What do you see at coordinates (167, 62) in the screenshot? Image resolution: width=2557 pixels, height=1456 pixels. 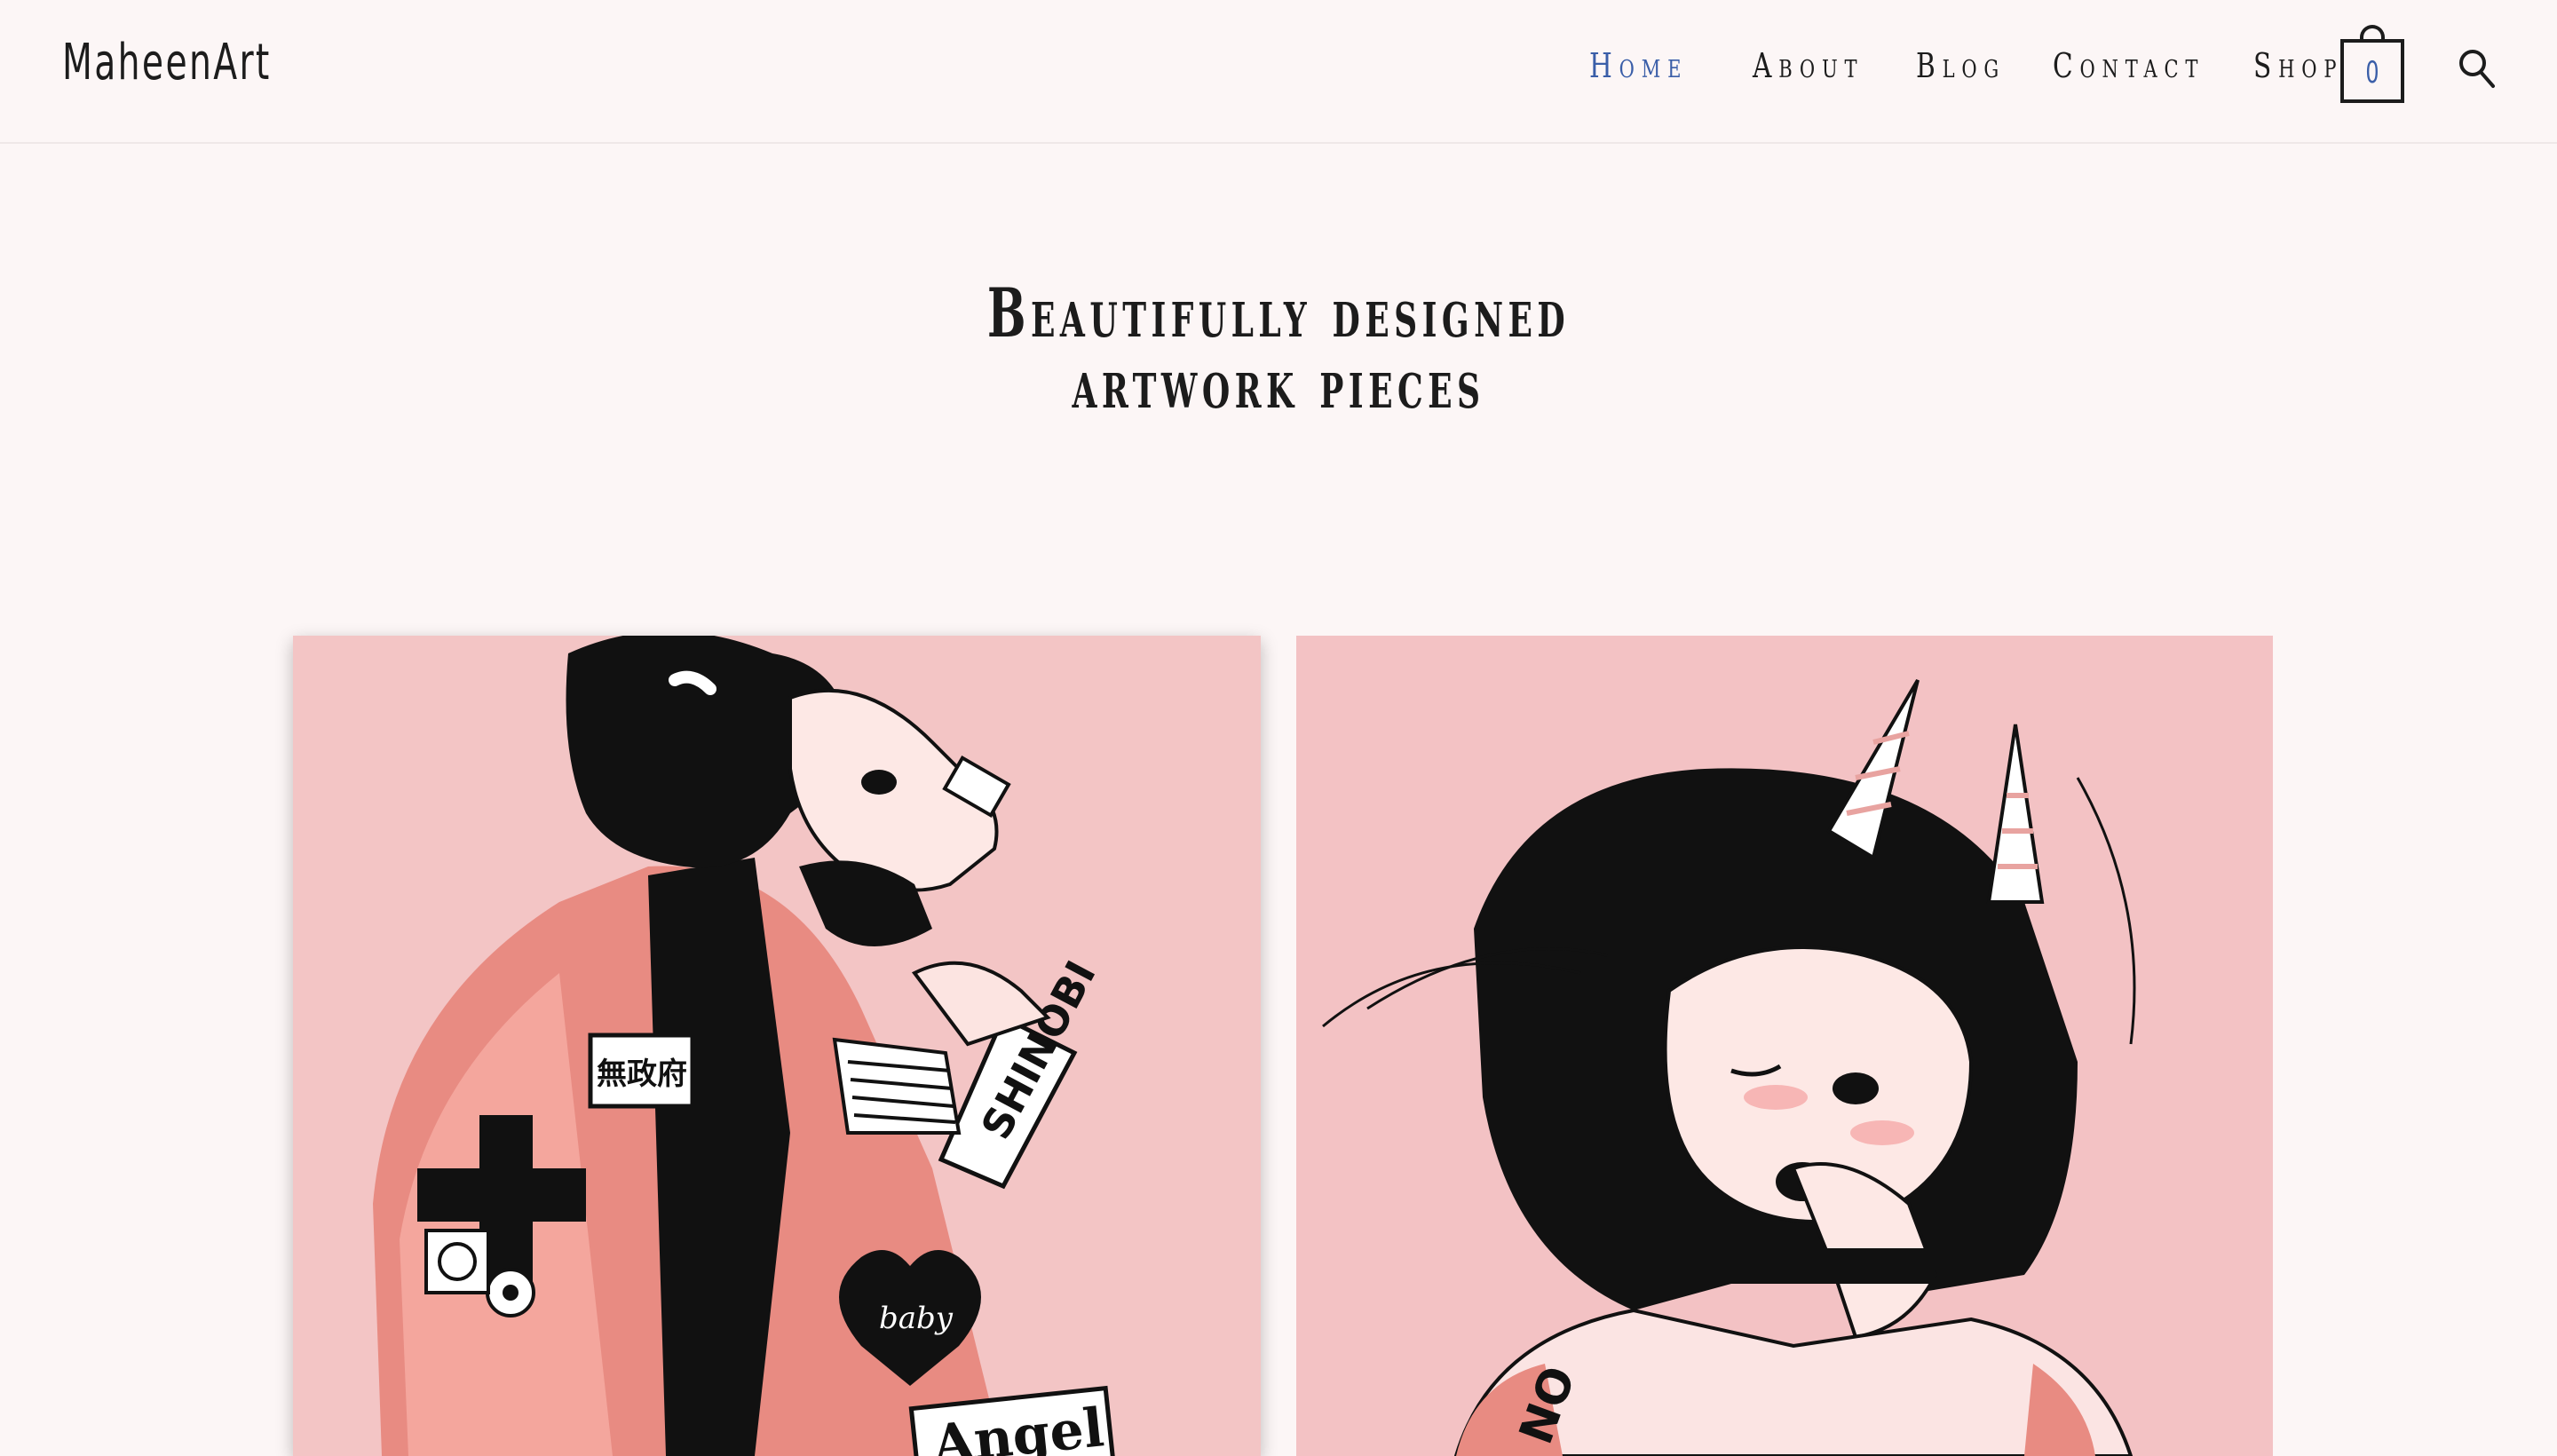 I see `site-logo: MaheenArt` at bounding box center [167, 62].